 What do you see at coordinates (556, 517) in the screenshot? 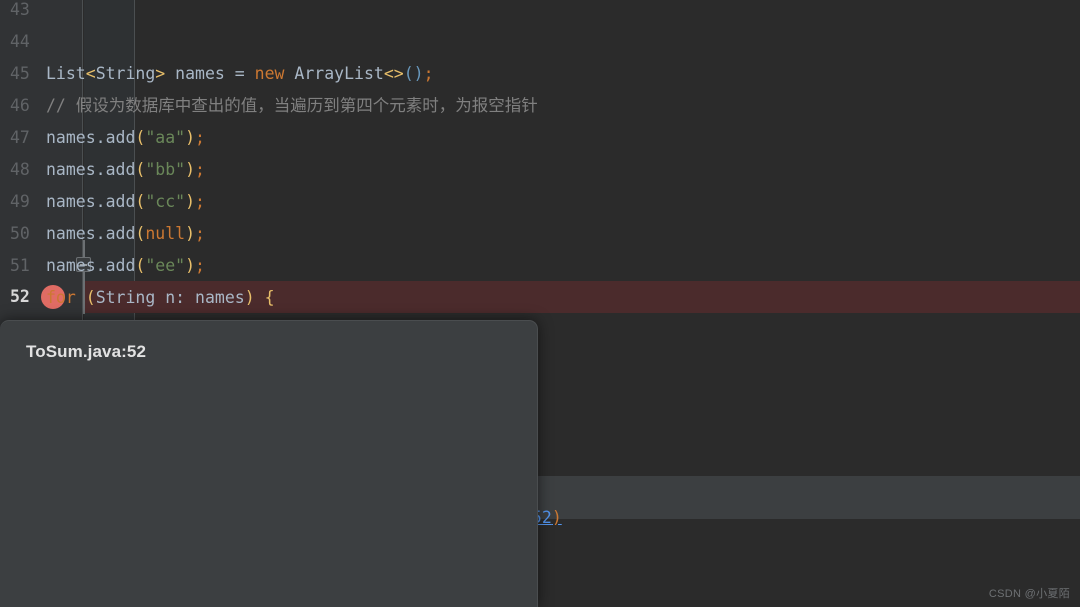
I see `stacktrace-link-paren: )` at bounding box center [556, 517].